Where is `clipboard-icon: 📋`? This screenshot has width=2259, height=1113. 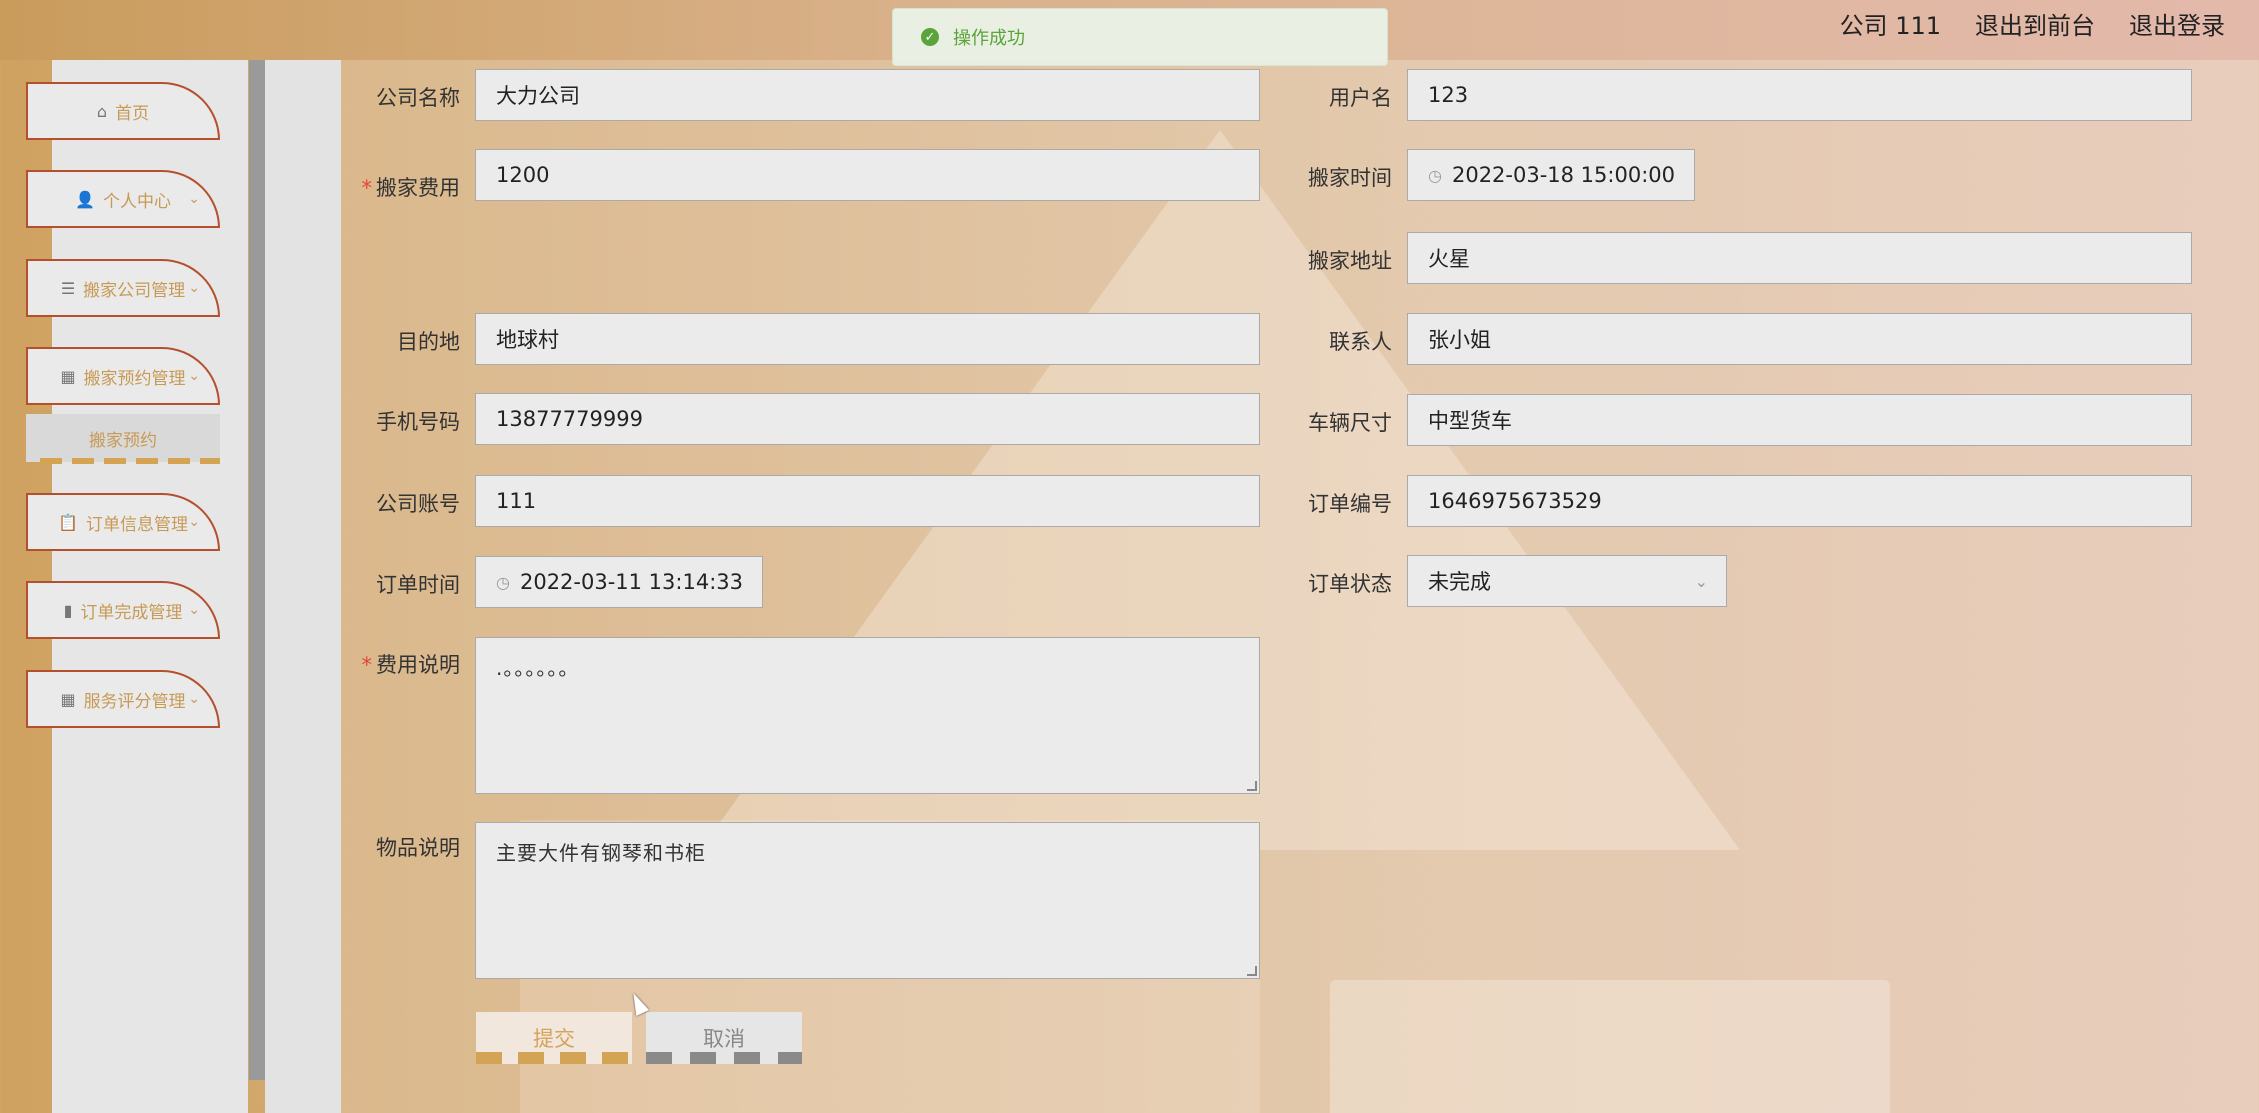
clipboard-icon: 📋 is located at coordinates (68, 522).